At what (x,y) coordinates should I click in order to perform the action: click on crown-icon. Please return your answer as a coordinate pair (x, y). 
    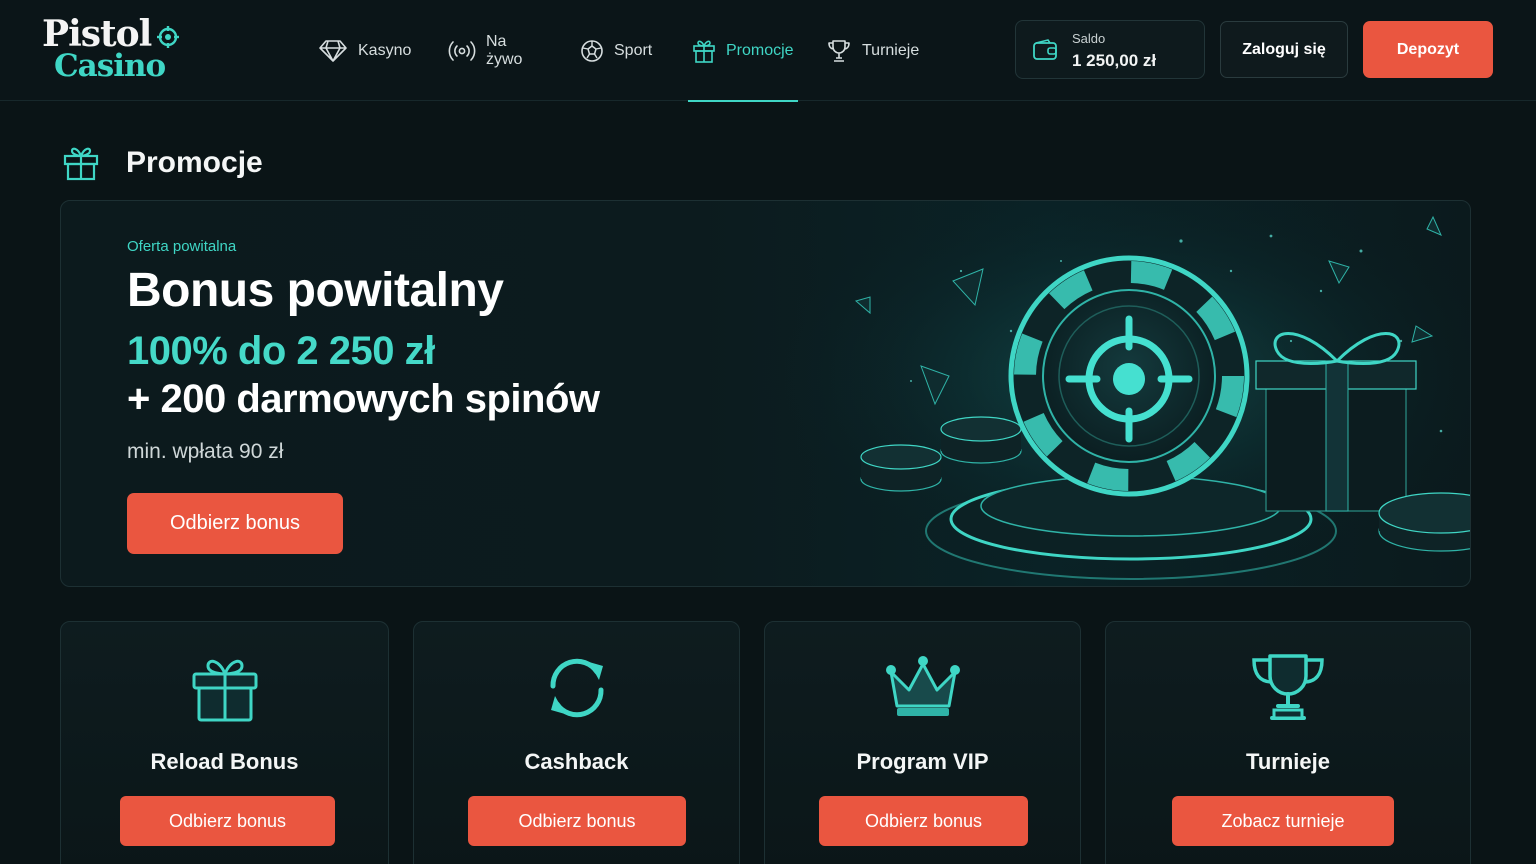
    Looking at the image, I should click on (922, 686).